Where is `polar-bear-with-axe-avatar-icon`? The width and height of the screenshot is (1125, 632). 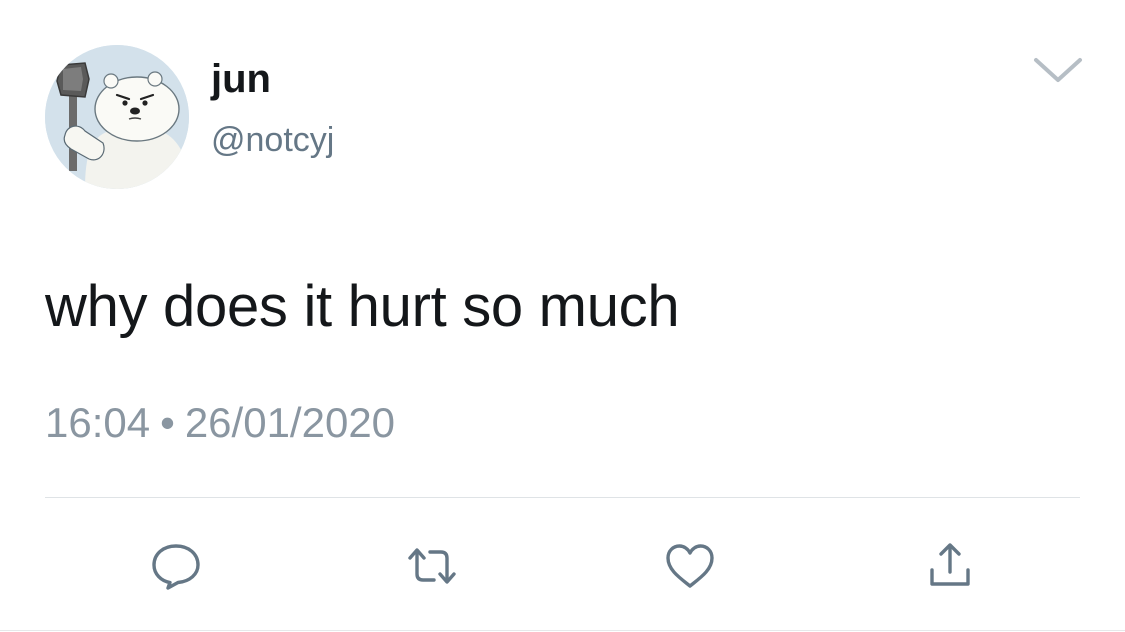
polar-bear-with-axe-avatar-icon is located at coordinates (117, 117).